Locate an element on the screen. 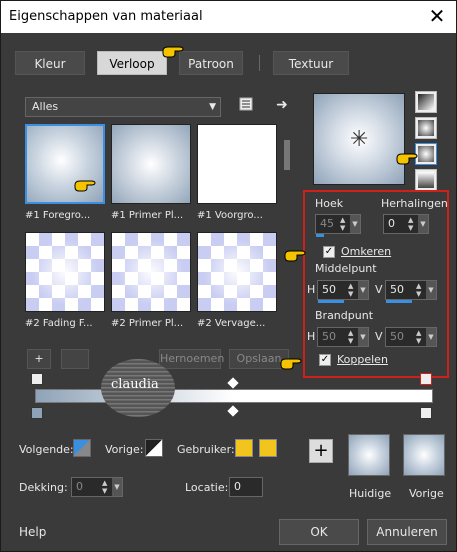 The width and height of the screenshot is (457, 552). center-v-value: 50 is located at coordinates (397, 289).